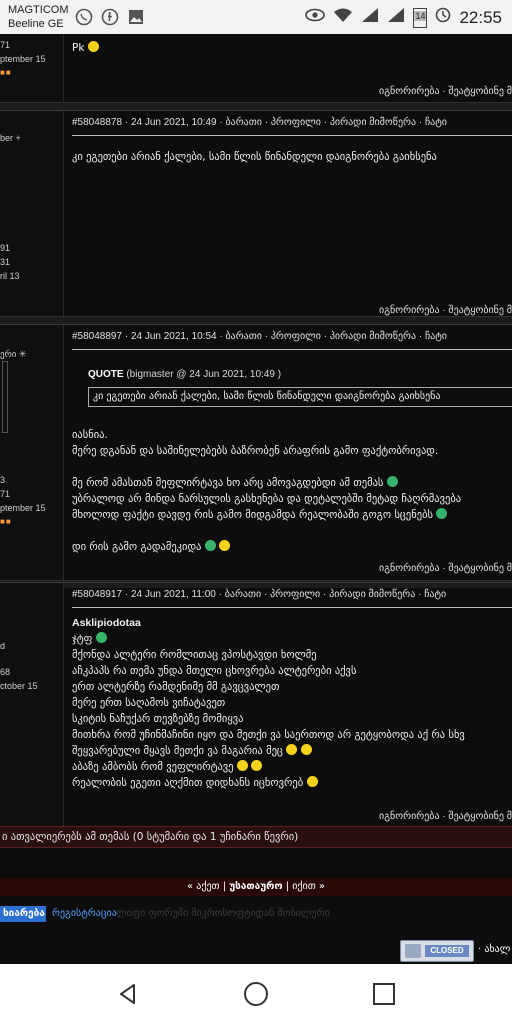 The width and height of the screenshot is (512, 1024). What do you see at coordinates (32, 68) in the screenshot?
I see `post-sidebar: 71 ptember 15 ■■` at bounding box center [32, 68].